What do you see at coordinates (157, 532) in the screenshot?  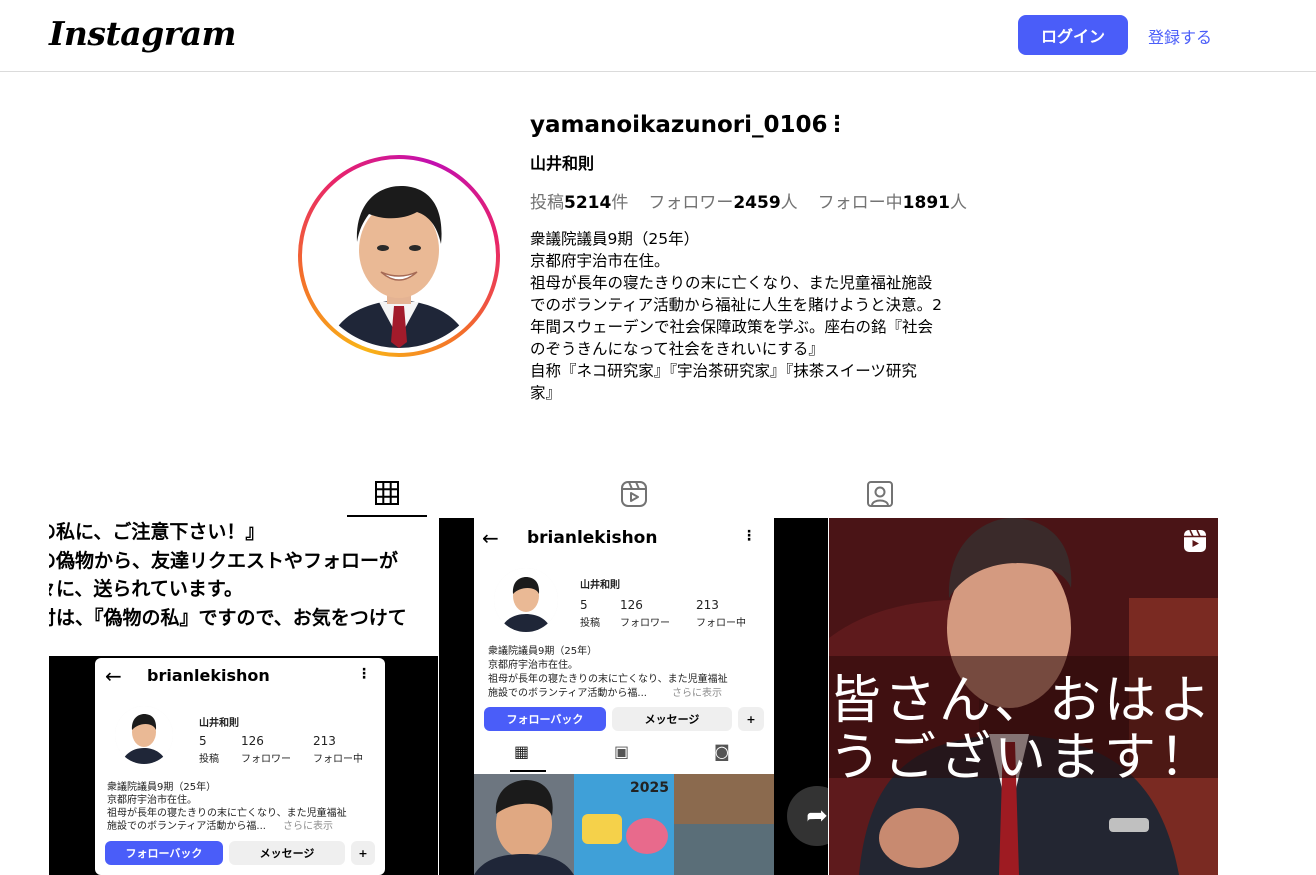 I see `post-text-line: の私に、ご注意下さい！』` at bounding box center [157, 532].